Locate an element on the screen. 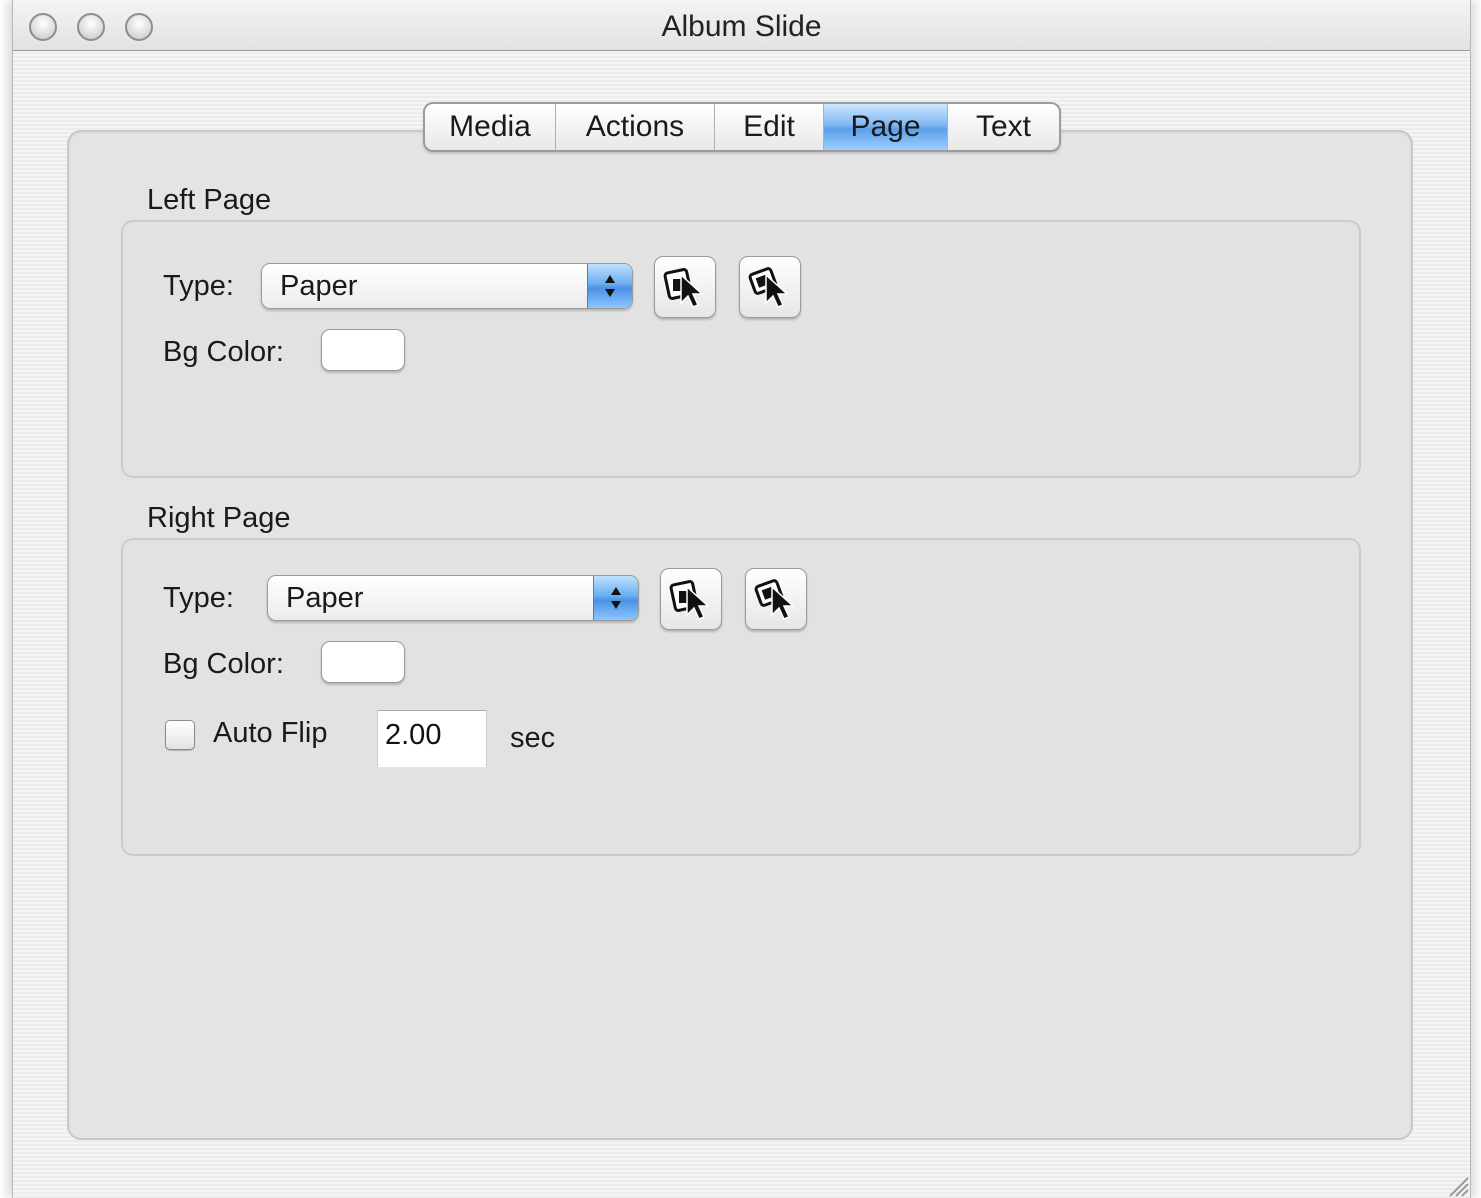  resize-grip-icon is located at coordinates (1456, 1184).